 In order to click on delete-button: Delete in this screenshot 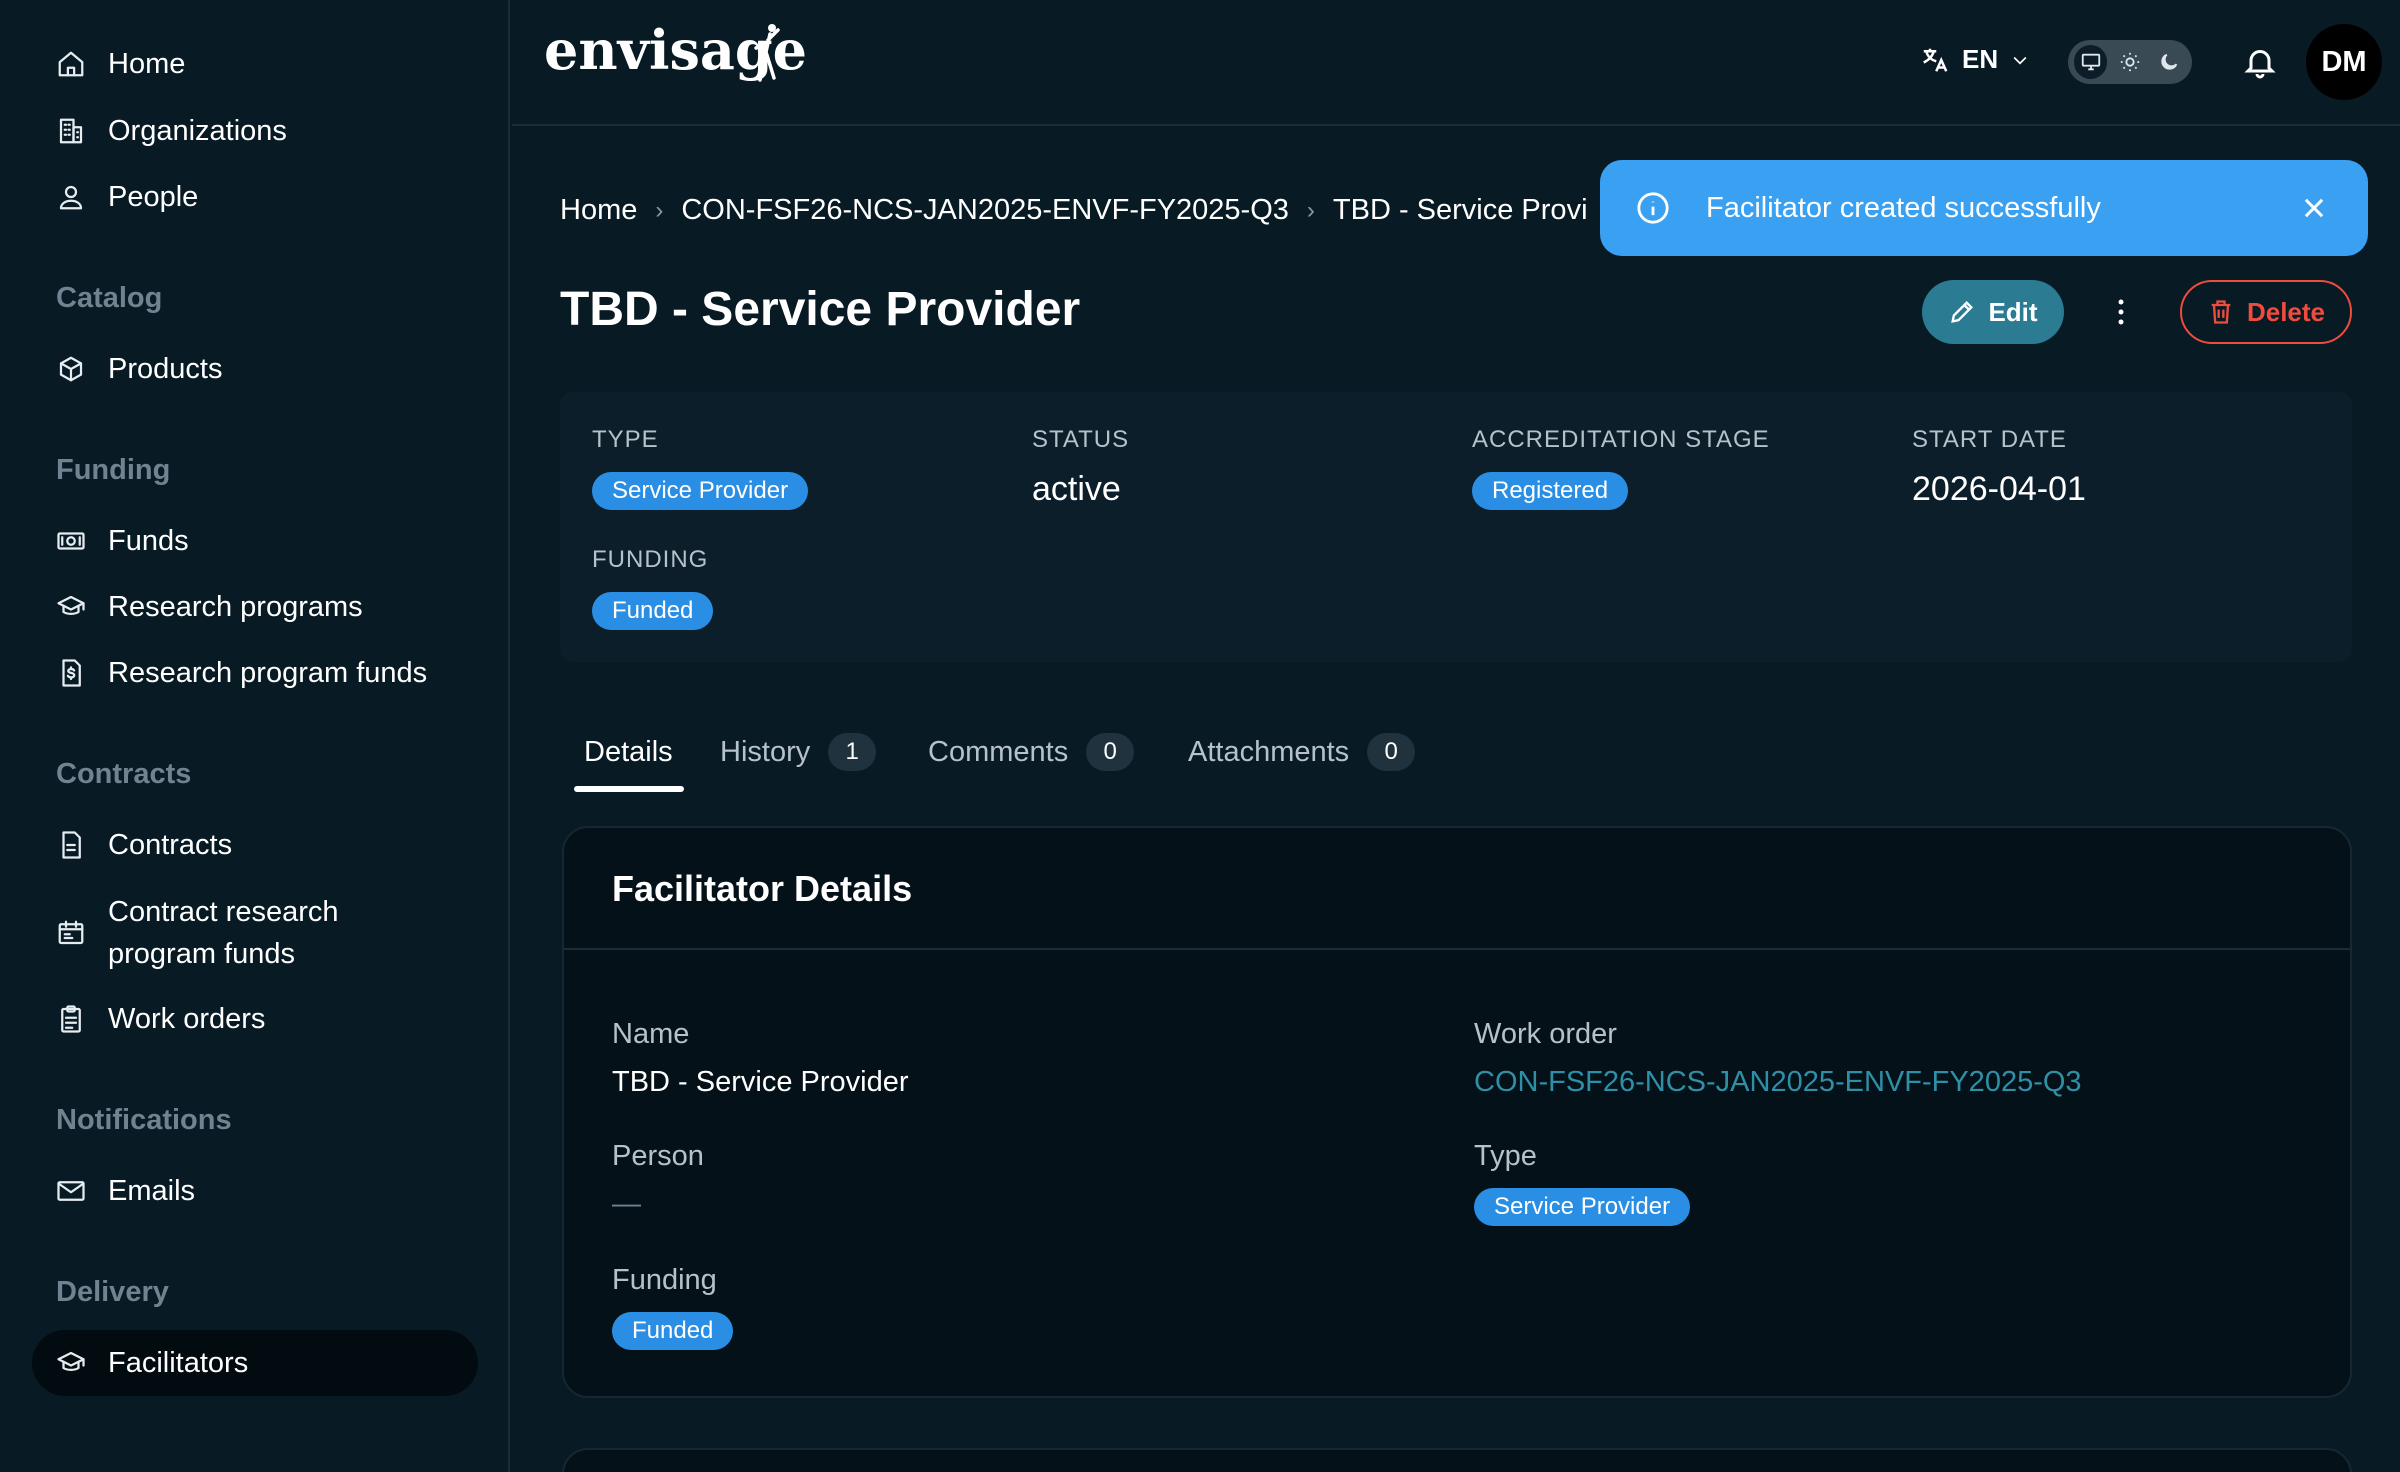, I will do `click(2266, 312)`.